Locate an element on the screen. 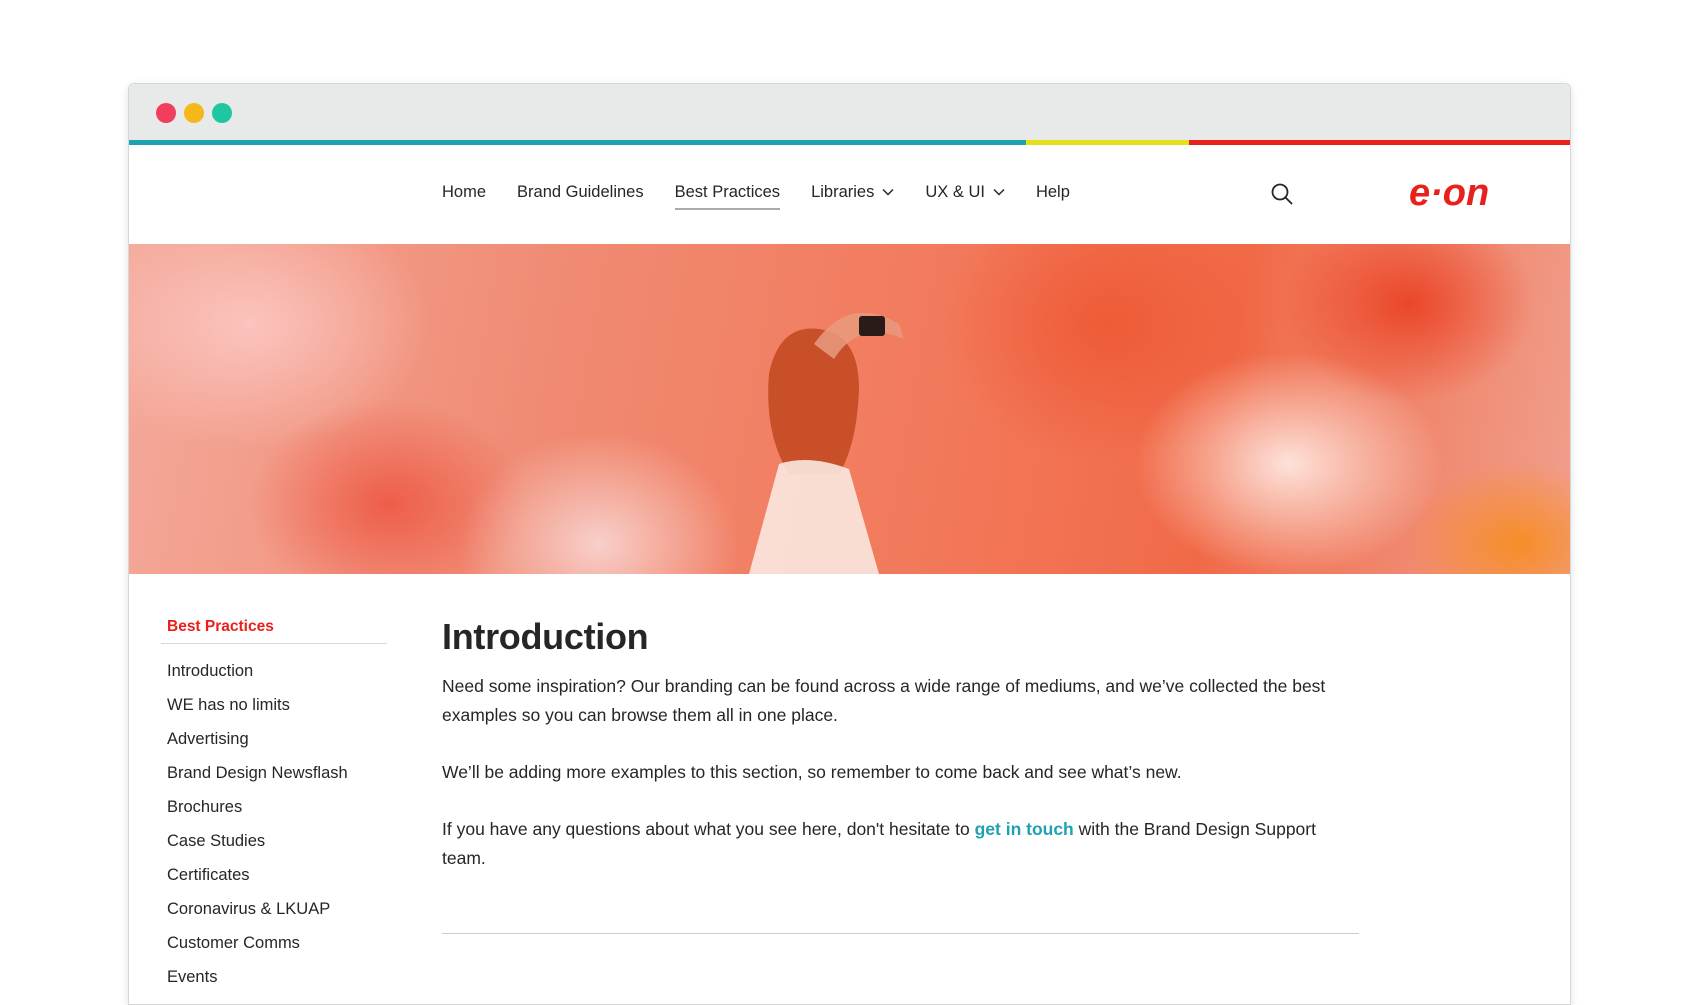  sidebar-item-introduction: Introduction is located at coordinates (274, 671).